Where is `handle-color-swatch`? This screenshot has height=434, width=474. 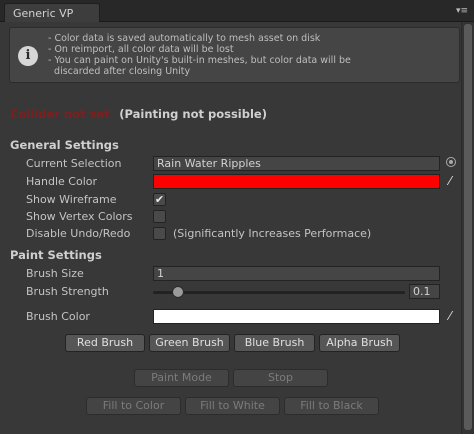 handle-color-swatch is located at coordinates (296, 181).